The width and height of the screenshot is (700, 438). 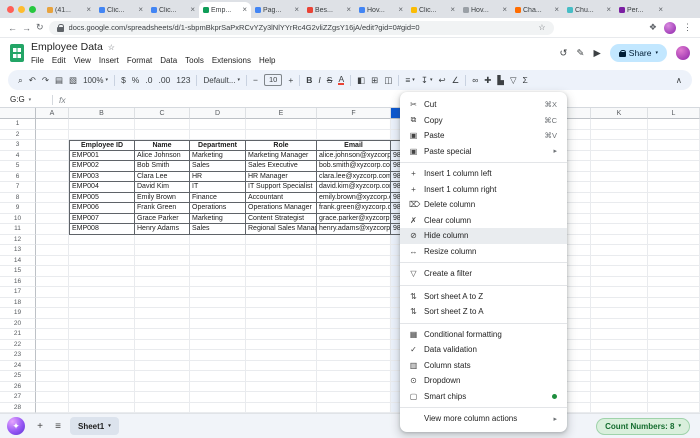 I want to click on minimize-window-button, so click(x=21, y=9).